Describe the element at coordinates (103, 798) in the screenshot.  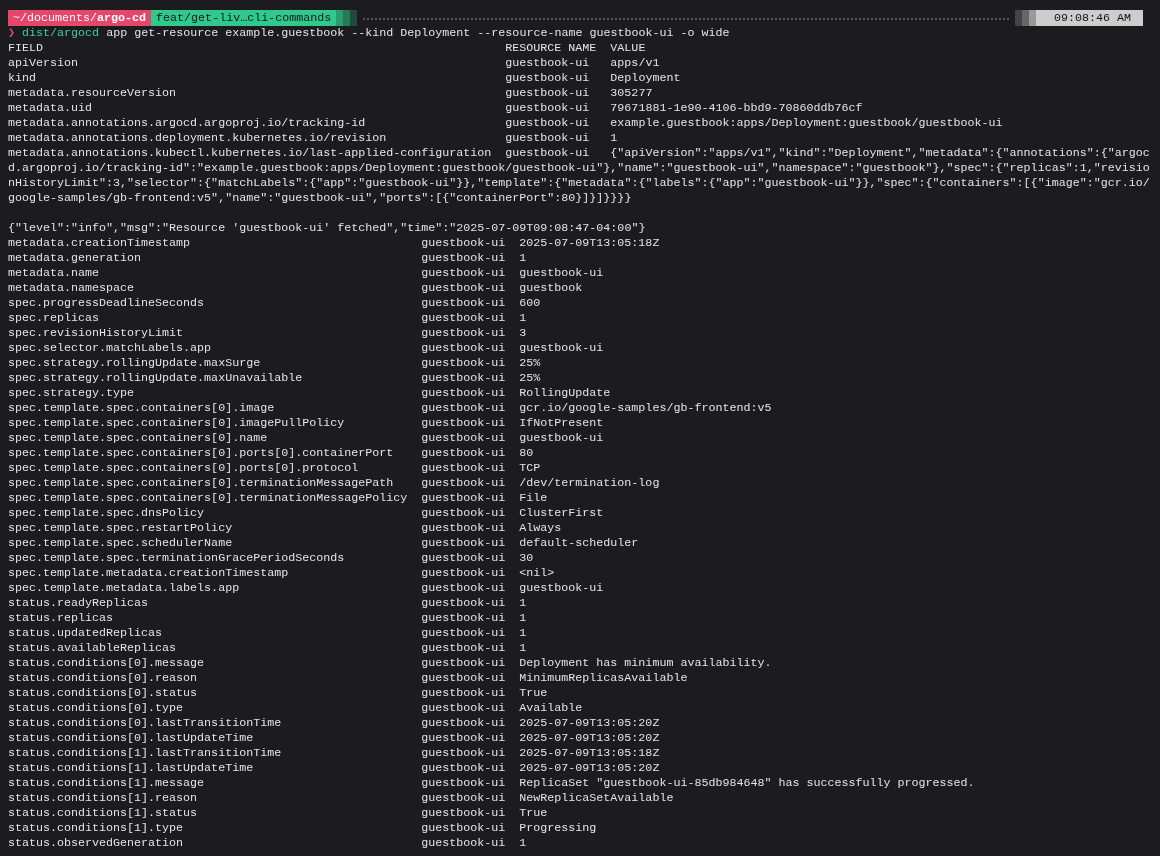
I see `table-cell-text: status.conditions[1].reason` at that location.